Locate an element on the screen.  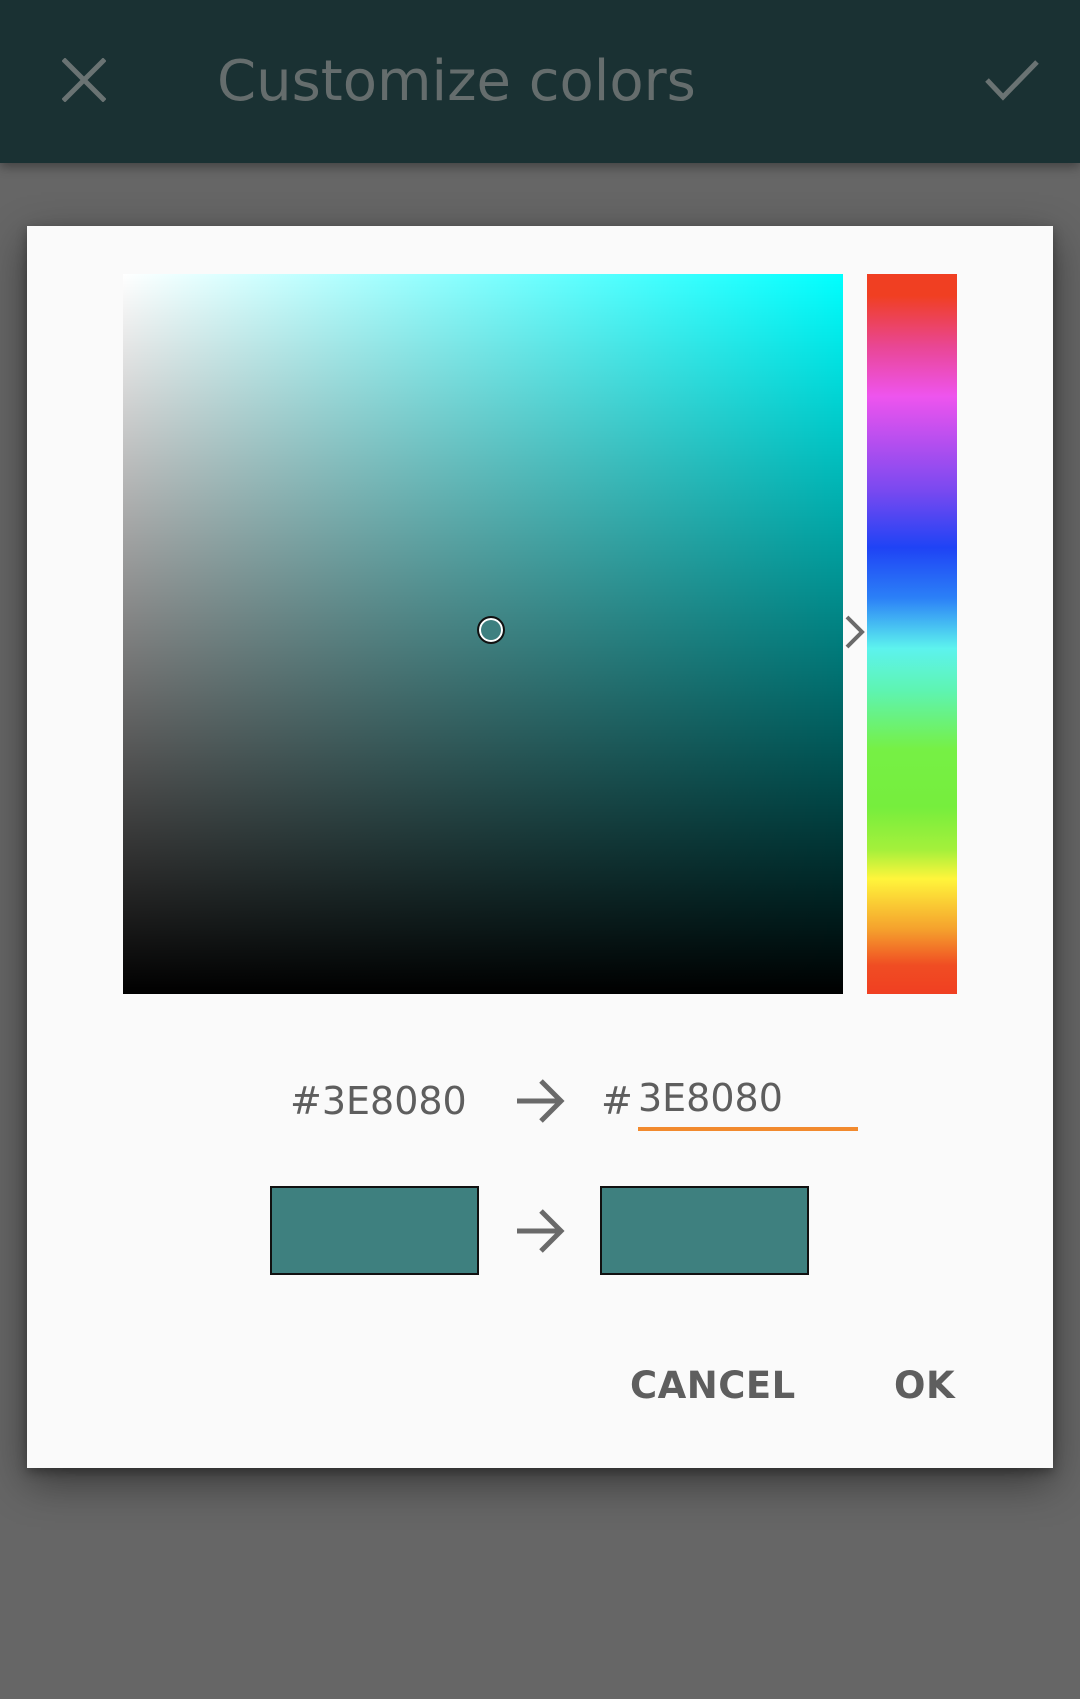
check-icon is located at coordinates (1012, 80).